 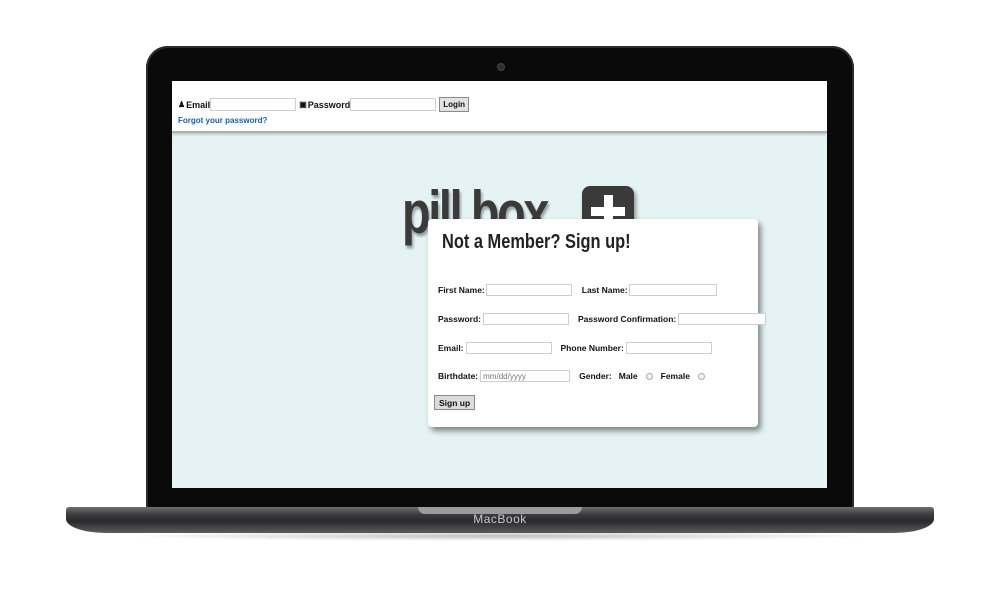 I want to click on forgot-password-link: Forgot your password?, so click(x=222, y=120).